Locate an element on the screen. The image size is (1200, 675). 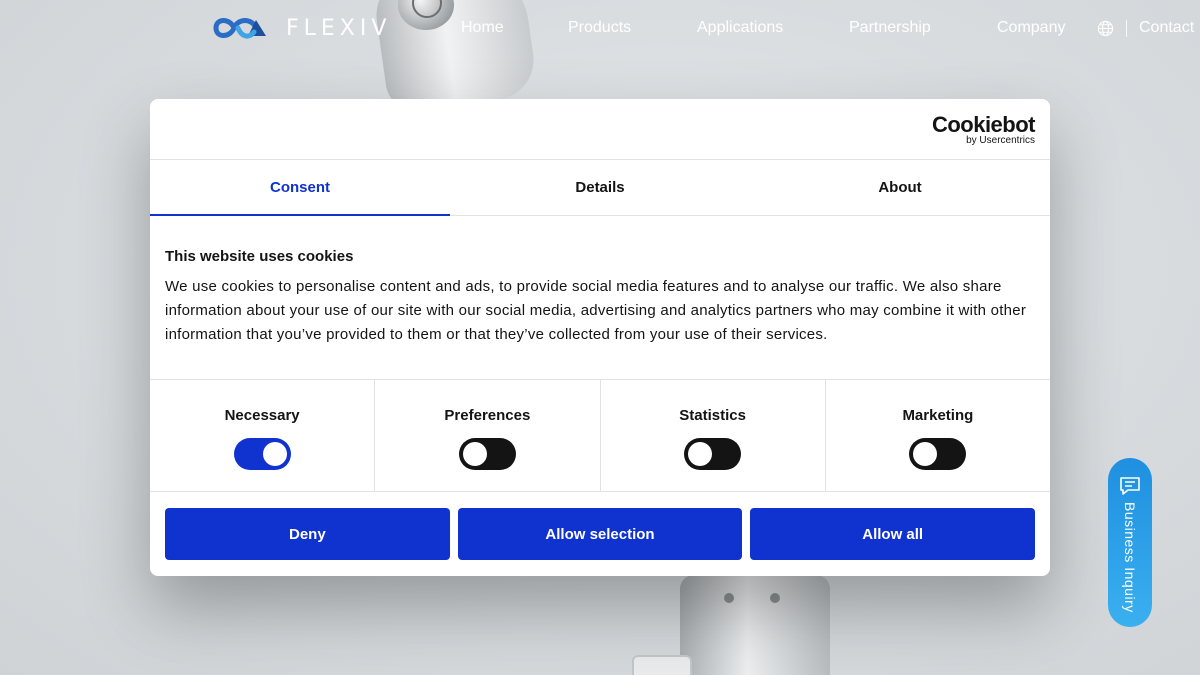
nav-home: Home is located at coordinates (482, 28).